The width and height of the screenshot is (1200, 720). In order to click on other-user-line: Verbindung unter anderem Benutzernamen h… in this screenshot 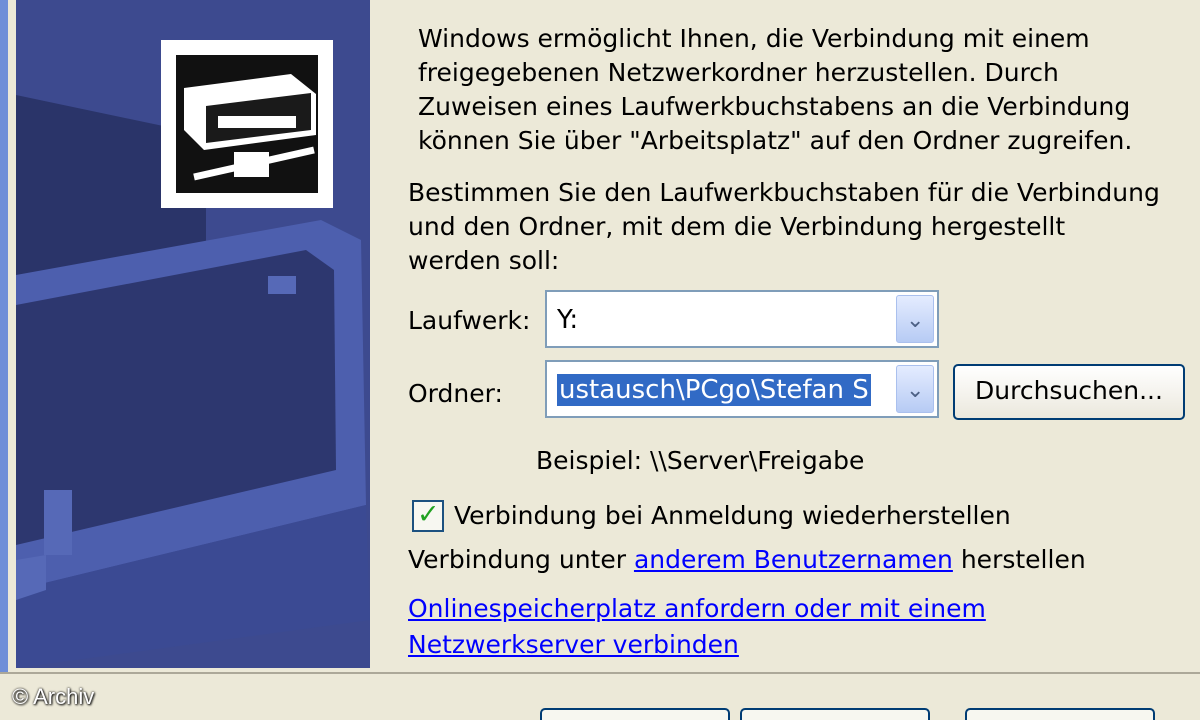, I will do `click(747, 560)`.